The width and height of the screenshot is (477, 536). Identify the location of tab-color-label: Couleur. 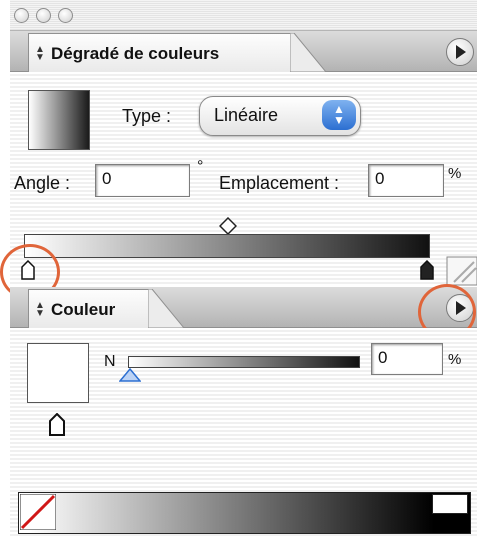
(83, 309).